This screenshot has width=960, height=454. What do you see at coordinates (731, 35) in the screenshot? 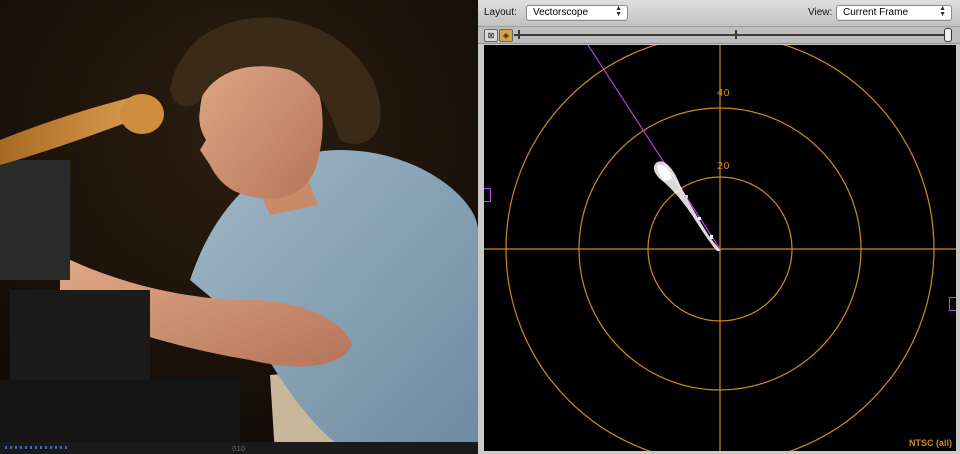
I see `brightness-slider` at bounding box center [731, 35].